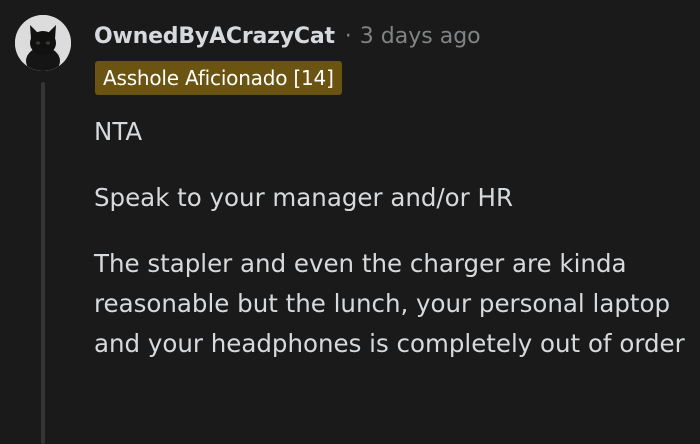 The image size is (700, 444). Describe the element at coordinates (218, 78) in the screenshot. I see `user-flair: Asshole Aficionado [14]` at that location.